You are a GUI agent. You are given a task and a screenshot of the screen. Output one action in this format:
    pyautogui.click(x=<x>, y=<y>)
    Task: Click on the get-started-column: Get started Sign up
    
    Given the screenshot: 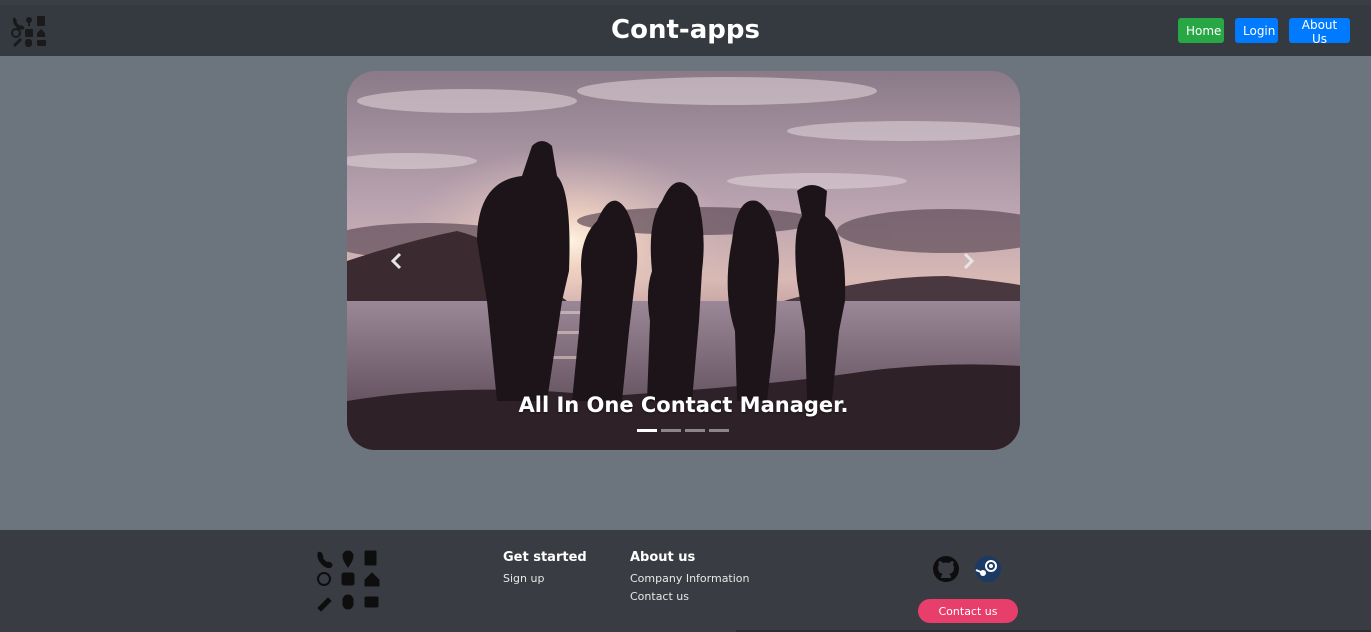 What is the action you would take?
    pyautogui.click(x=545, y=569)
    